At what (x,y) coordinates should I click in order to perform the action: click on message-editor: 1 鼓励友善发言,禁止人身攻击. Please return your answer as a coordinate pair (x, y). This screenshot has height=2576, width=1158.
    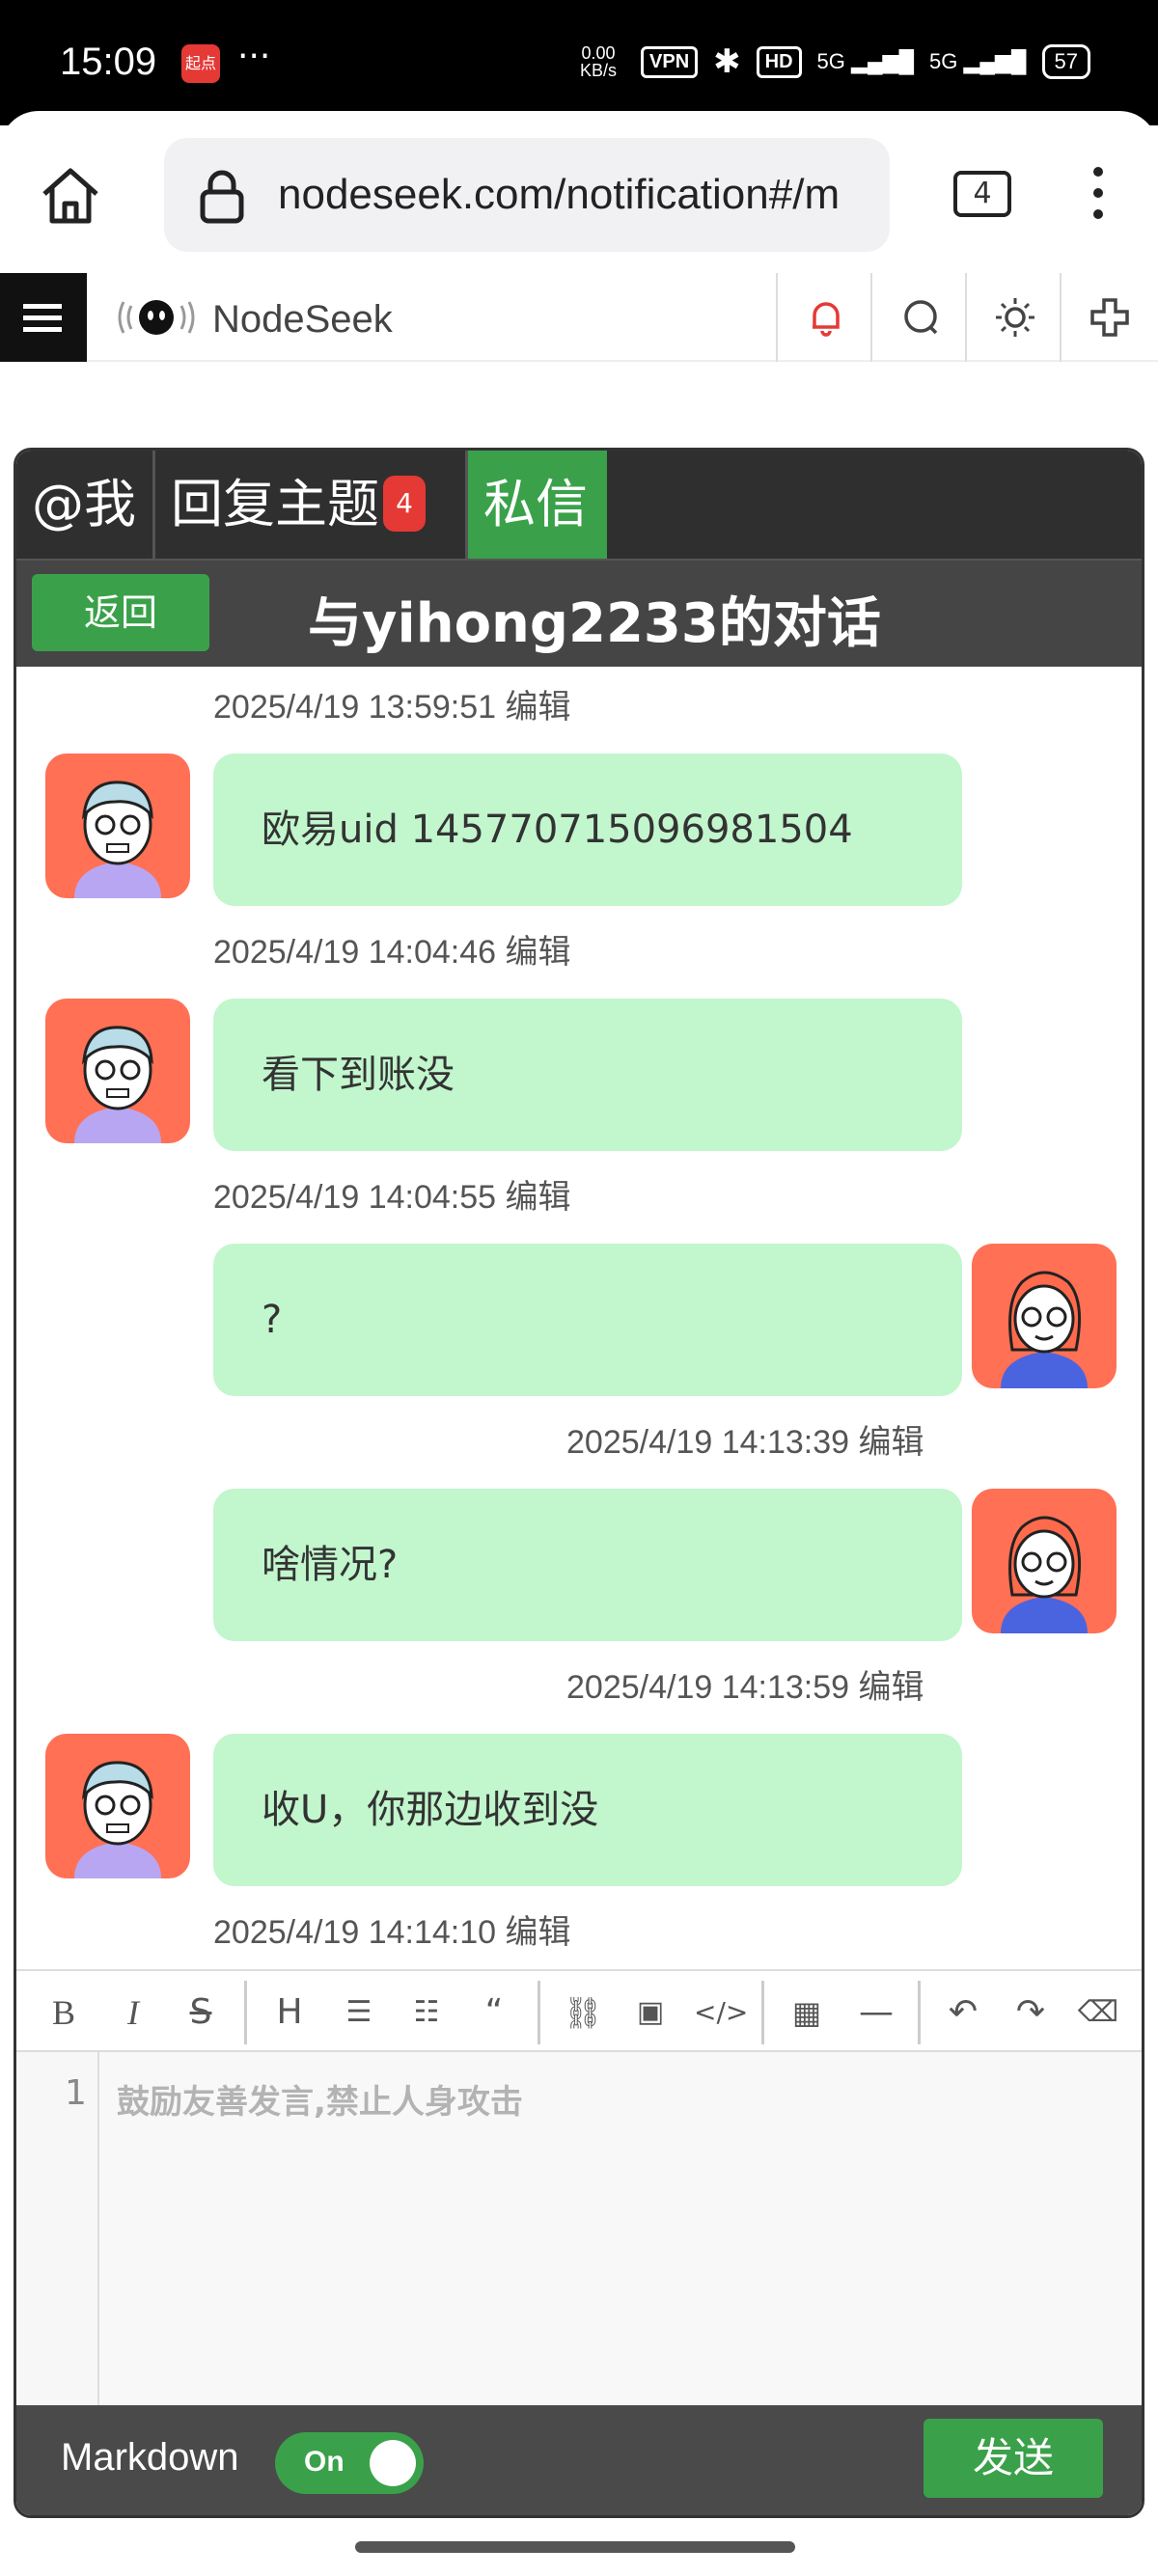
    Looking at the image, I should click on (579, 2228).